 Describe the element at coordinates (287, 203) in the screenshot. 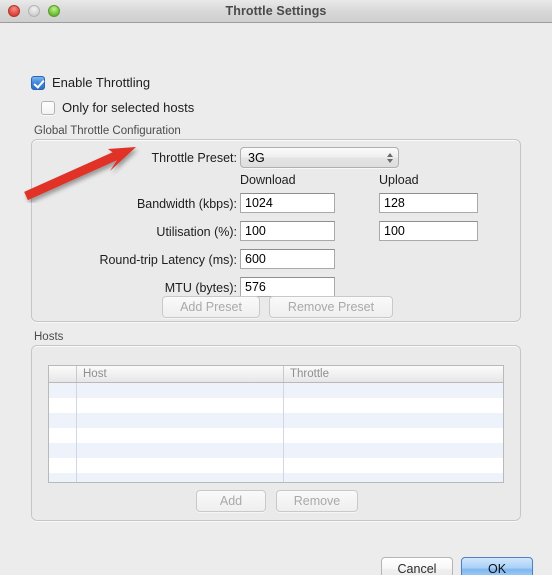

I see `bandwidth-download-input` at that location.